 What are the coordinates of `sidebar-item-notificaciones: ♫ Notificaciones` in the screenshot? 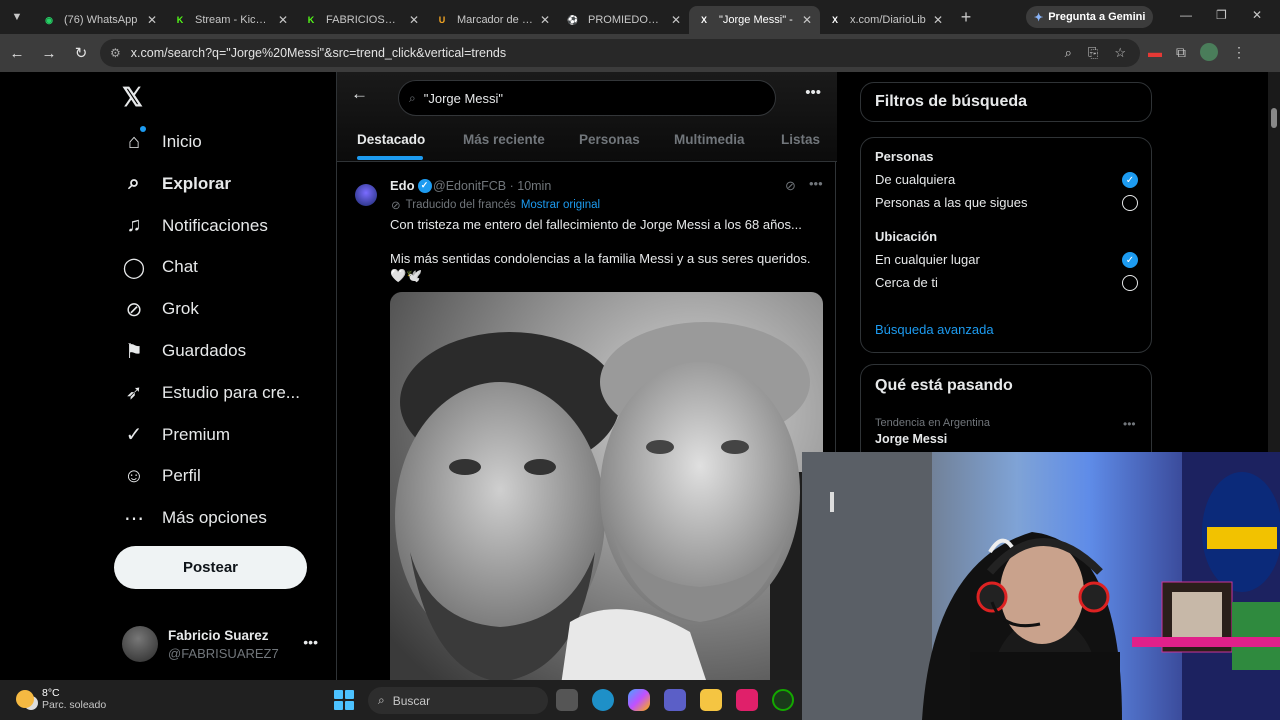 It's located at (195, 226).